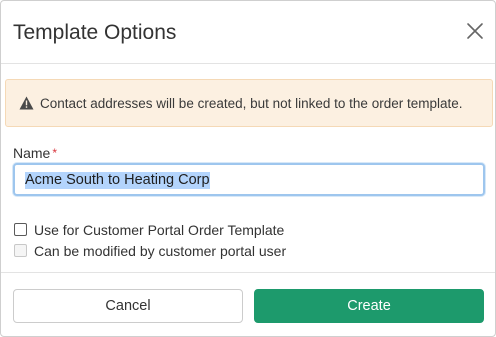  Describe the element at coordinates (32, 153) in the screenshot. I see `name-label-text: Name` at that location.